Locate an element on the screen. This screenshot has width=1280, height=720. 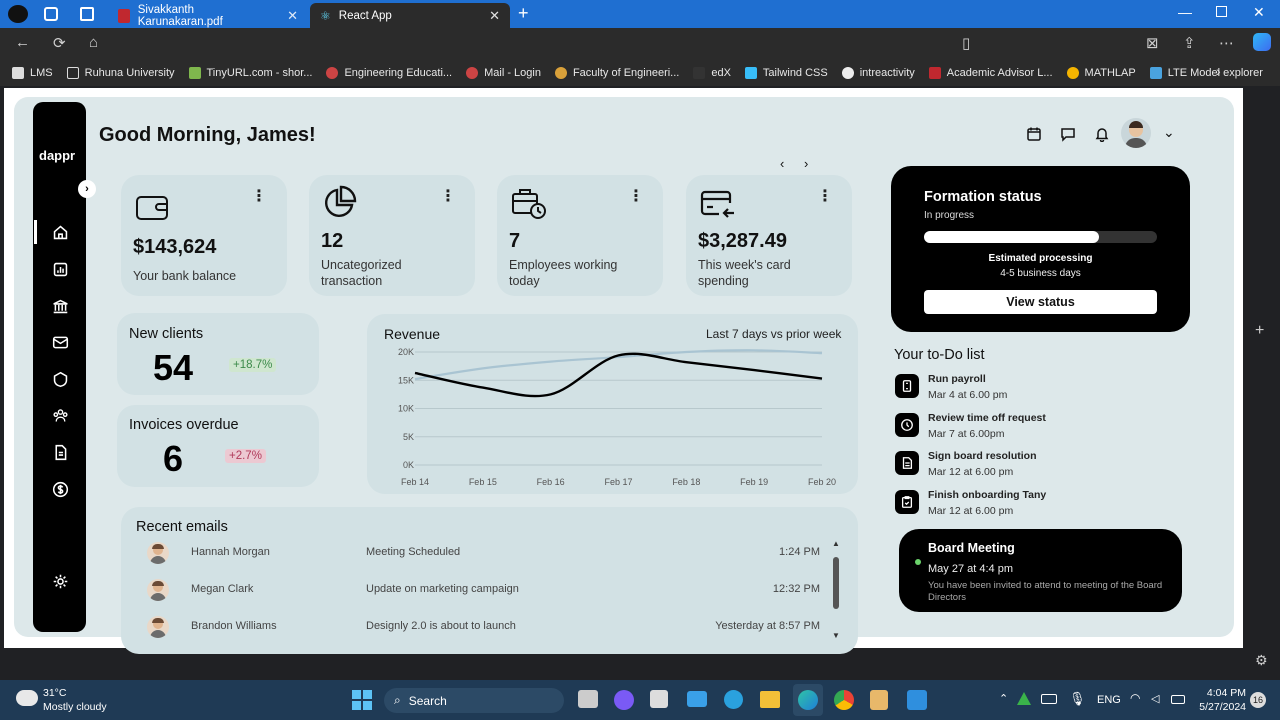
bell-icon is located at coordinates (1102, 134).